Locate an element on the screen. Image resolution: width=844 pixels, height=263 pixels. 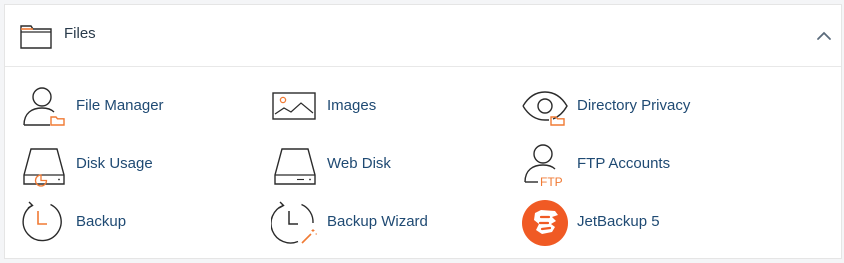
user-folder-icon is located at coordinates (44, 107).